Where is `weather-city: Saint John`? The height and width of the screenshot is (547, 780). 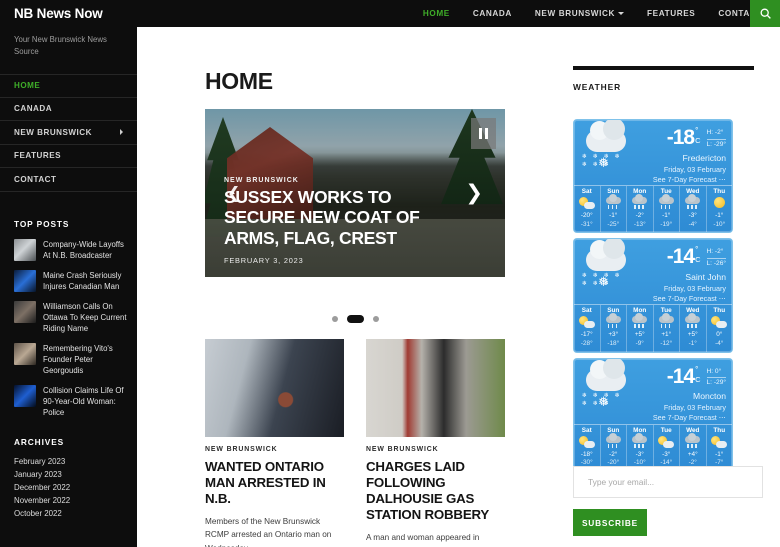 weather-city: Saint John is located at coordinates (705, 277).